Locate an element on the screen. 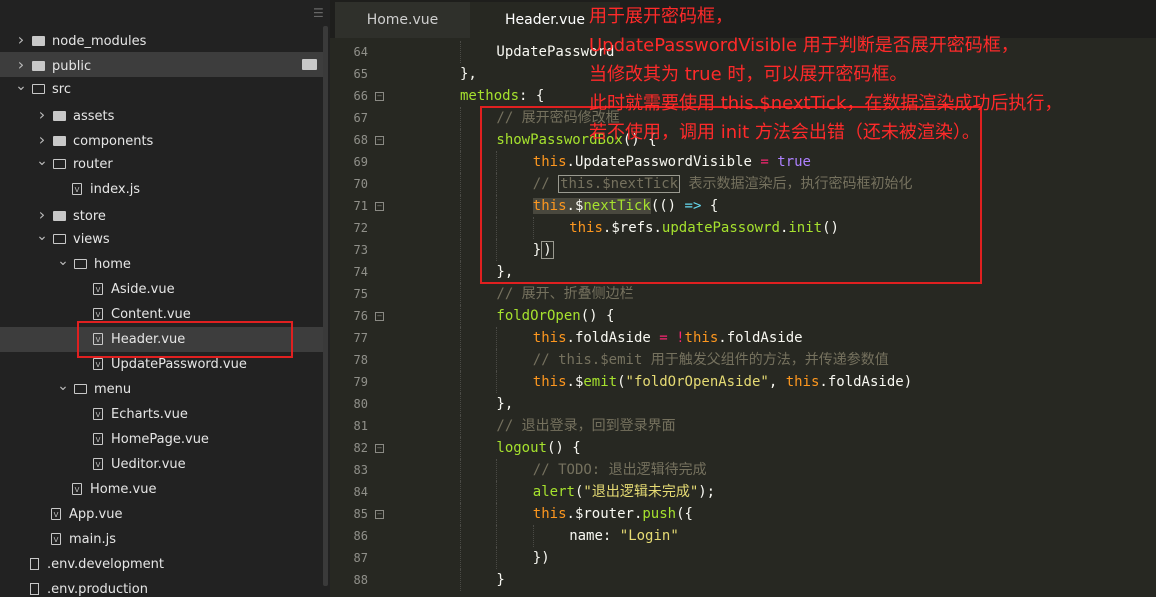 This screenshot has height=597, width=1156. code-text: }) is located at coordinates (541, 558).